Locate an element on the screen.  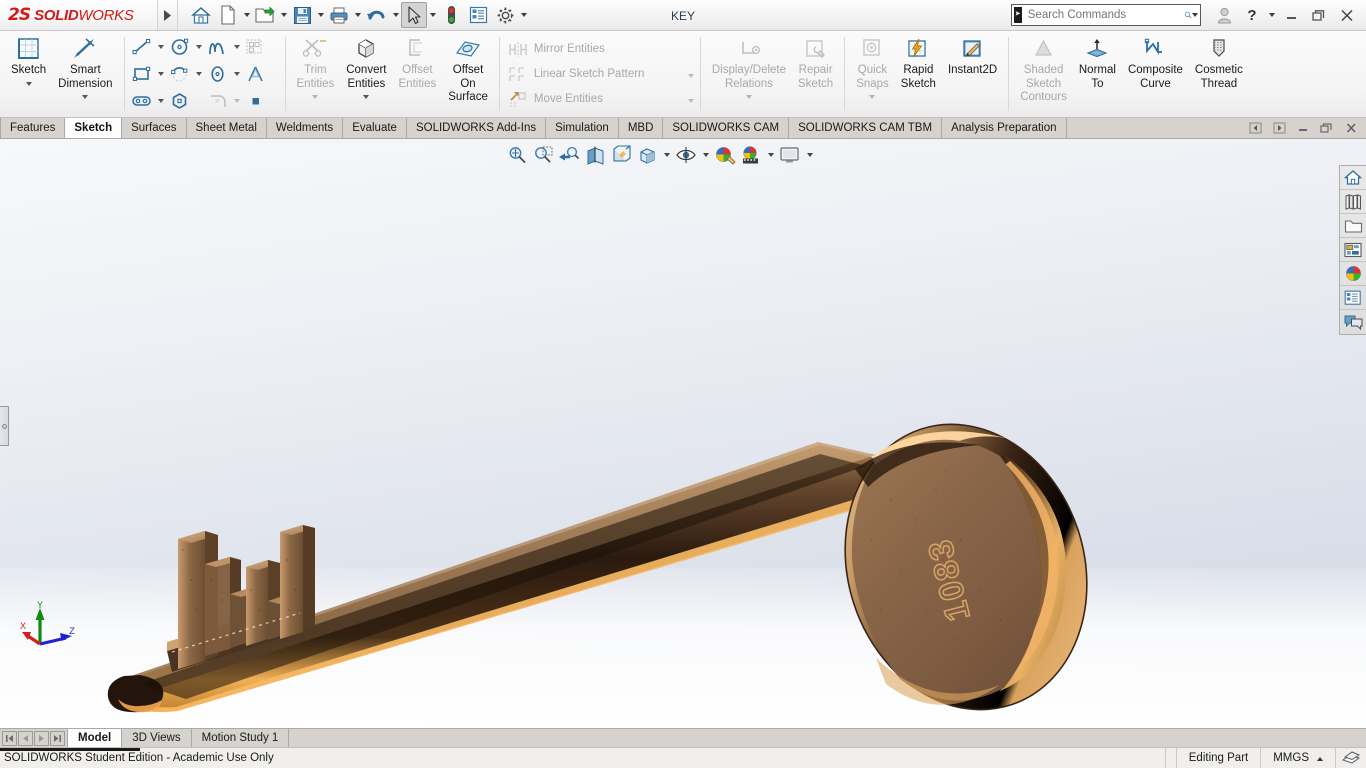
rebuild-icon is located at coordinates (451, 15).